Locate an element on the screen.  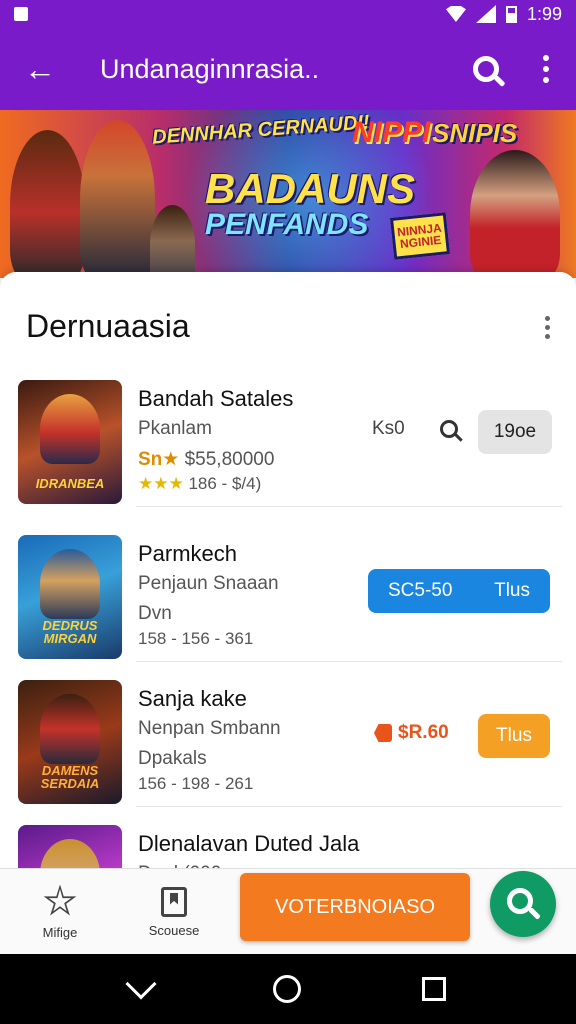
banner-hero-small is located at coordinates (172, 241).